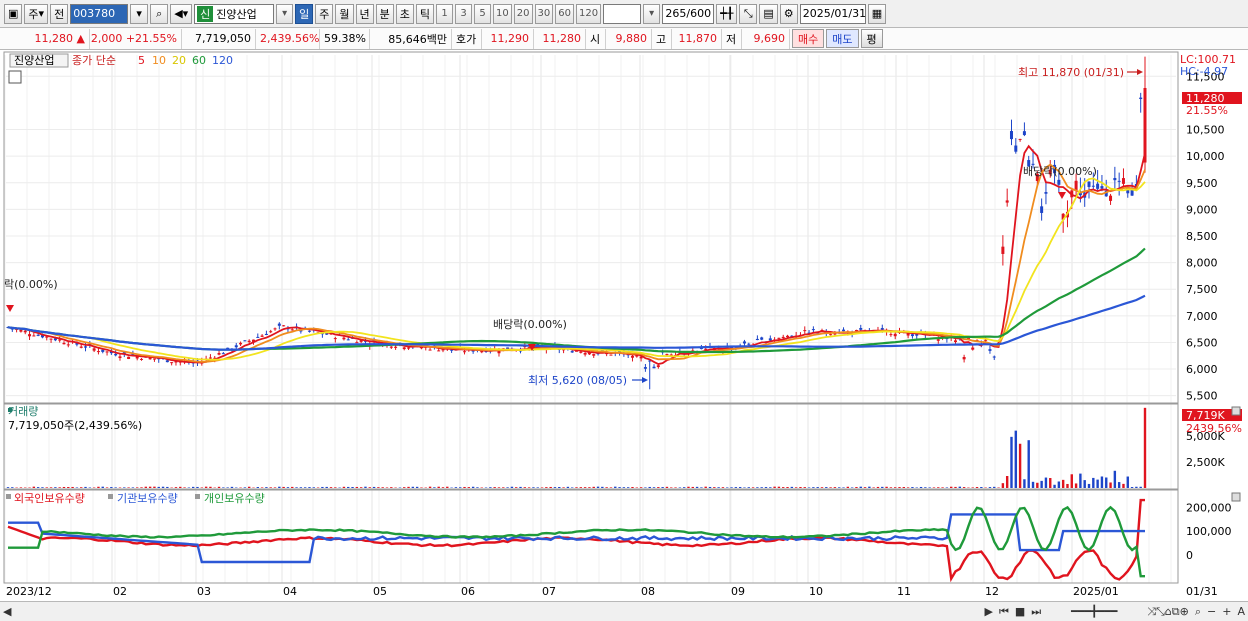 Image resolution: width=1248 pixels, height=621 pixels. Describe the element at coordinates (788, 13) in the screenshot. I see `gear-icon: ⚙` at that location.